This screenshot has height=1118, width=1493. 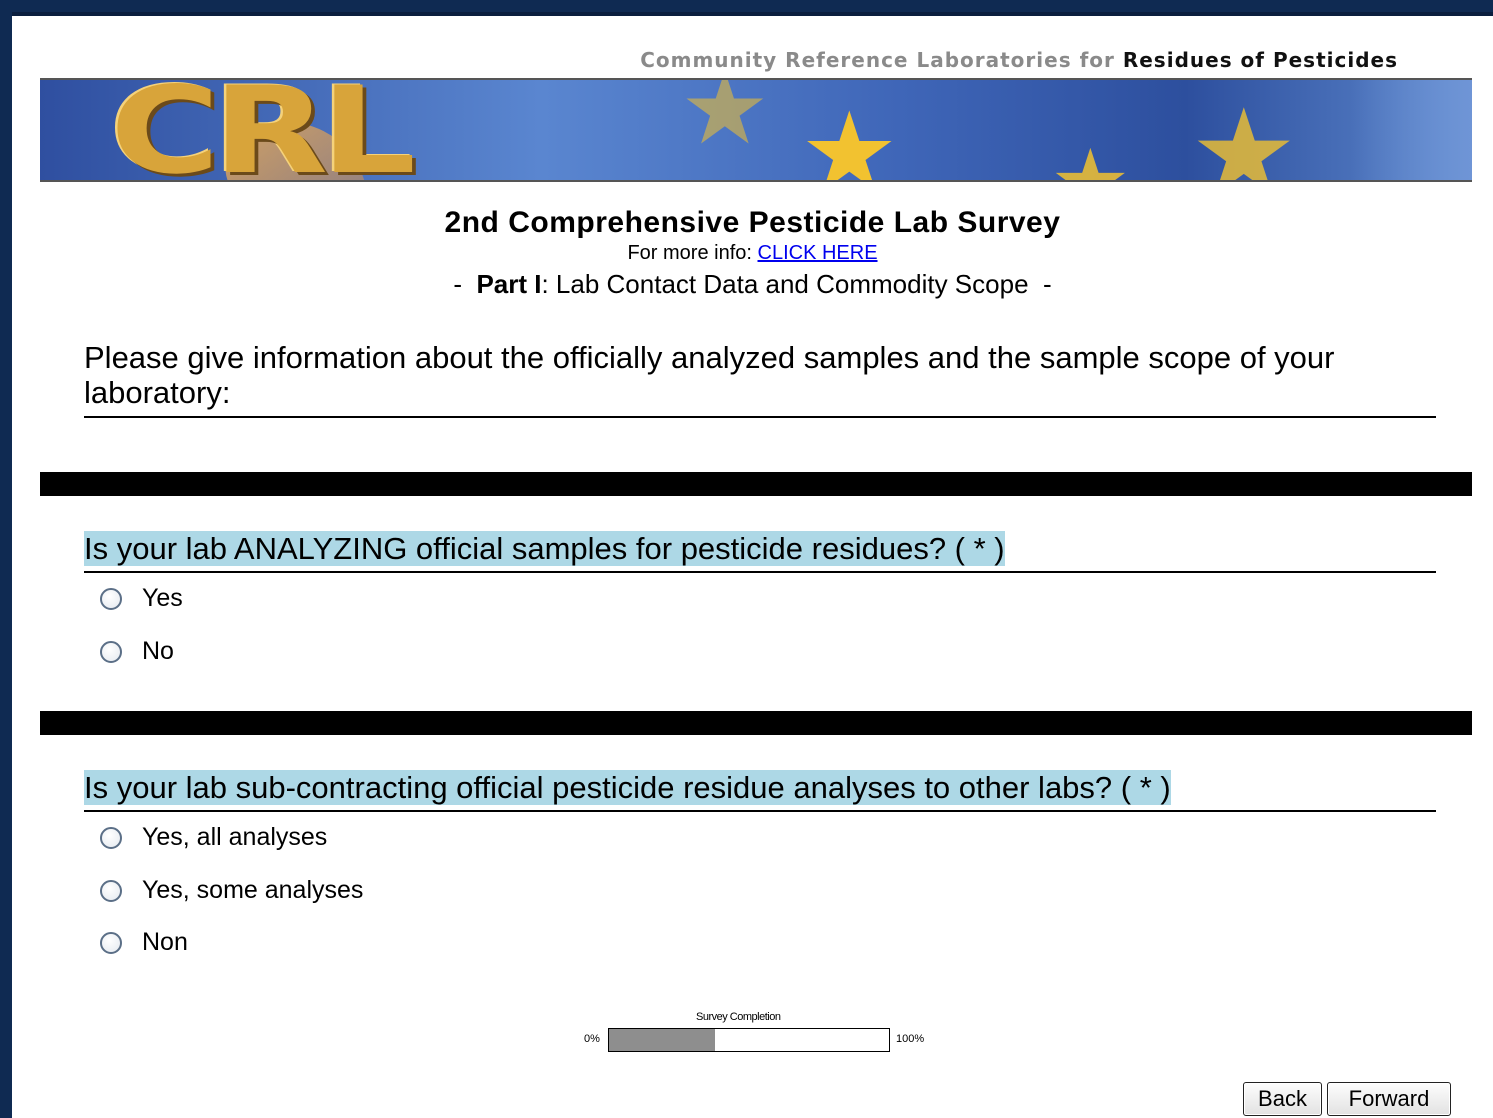 I want to click on survey-title: 2nd Comprehensive Pesticide Lab Survey, so click(x=752, y=222).